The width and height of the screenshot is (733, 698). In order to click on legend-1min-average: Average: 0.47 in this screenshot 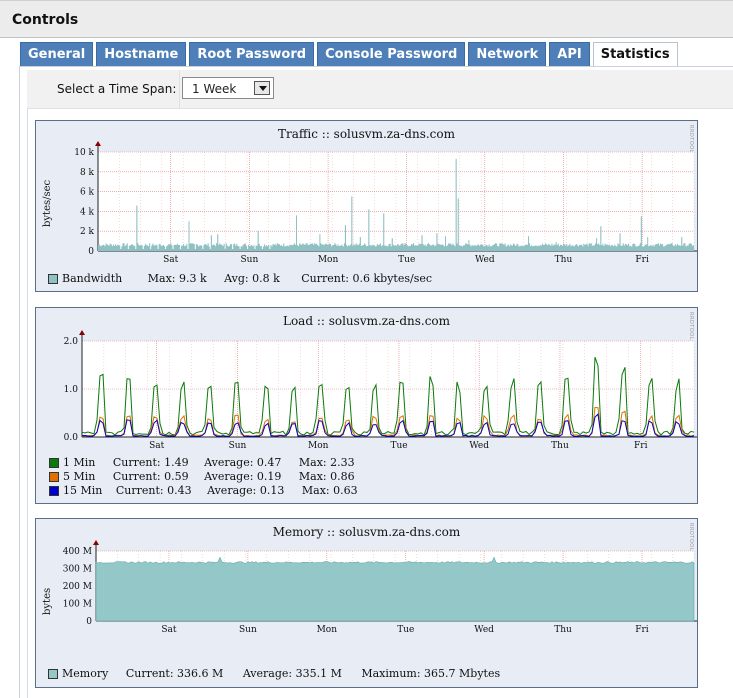, I will do `click(243, 462)`.